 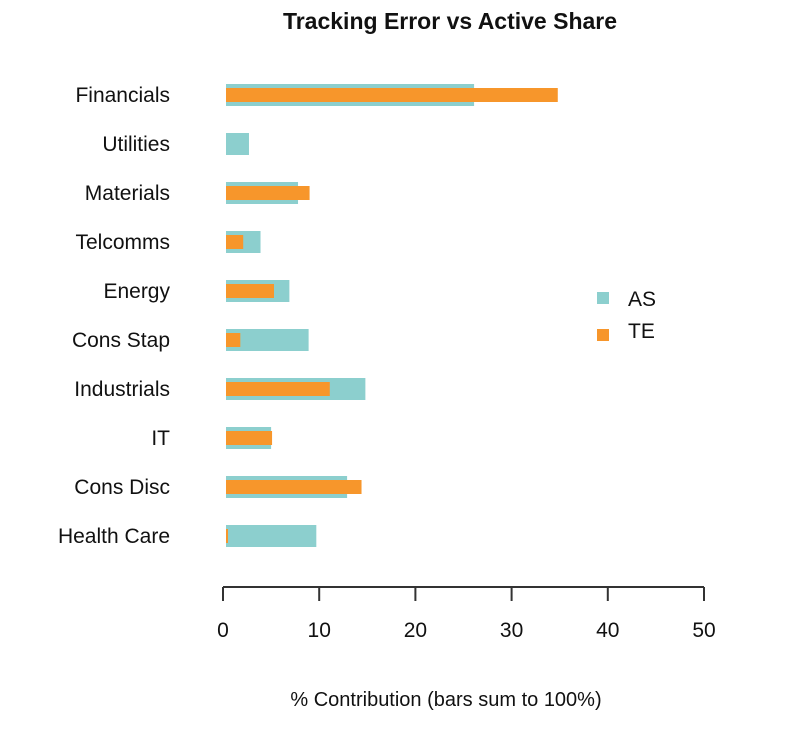 I want to click on x-tick-label: 50, so click(x=703, y=630).